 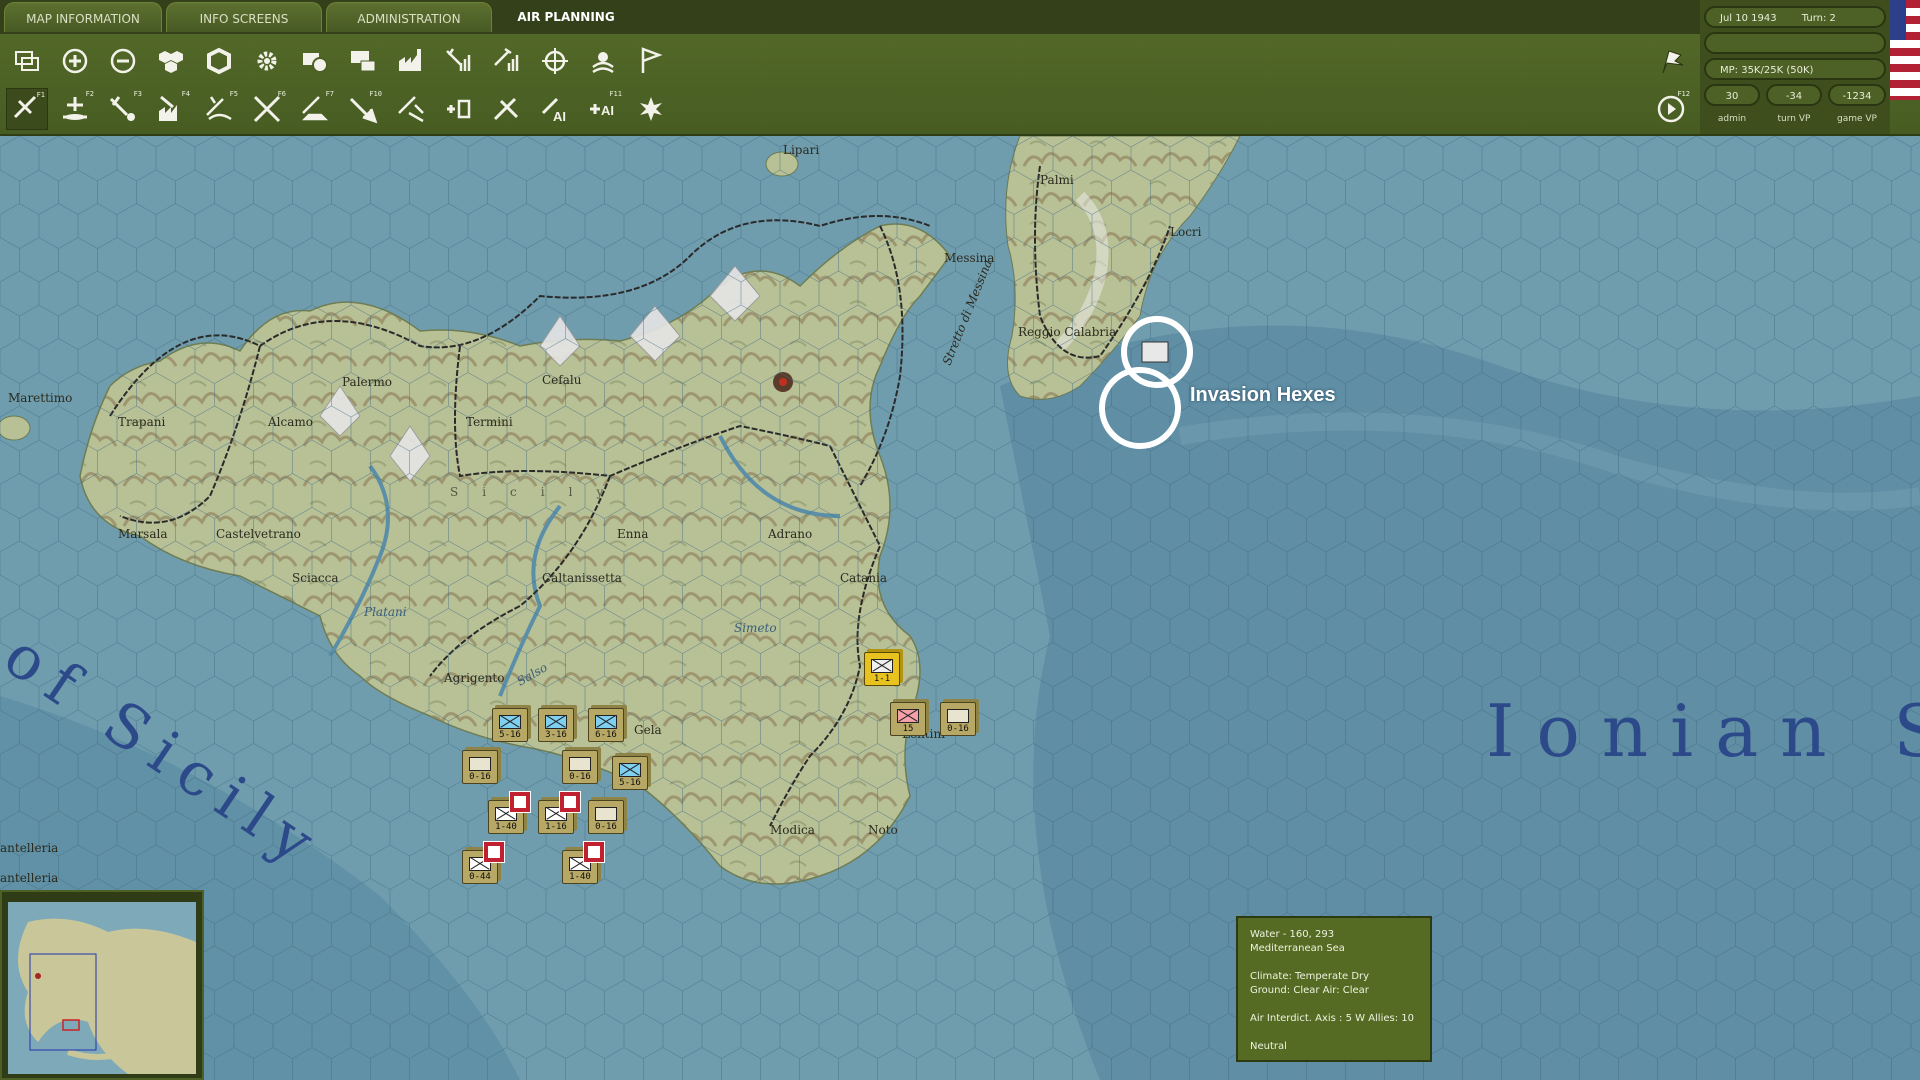 What do you see at coordinates (75, 109) in the screenshot?
I see `airfield-icon: F2` at bounding box center [75, 109].